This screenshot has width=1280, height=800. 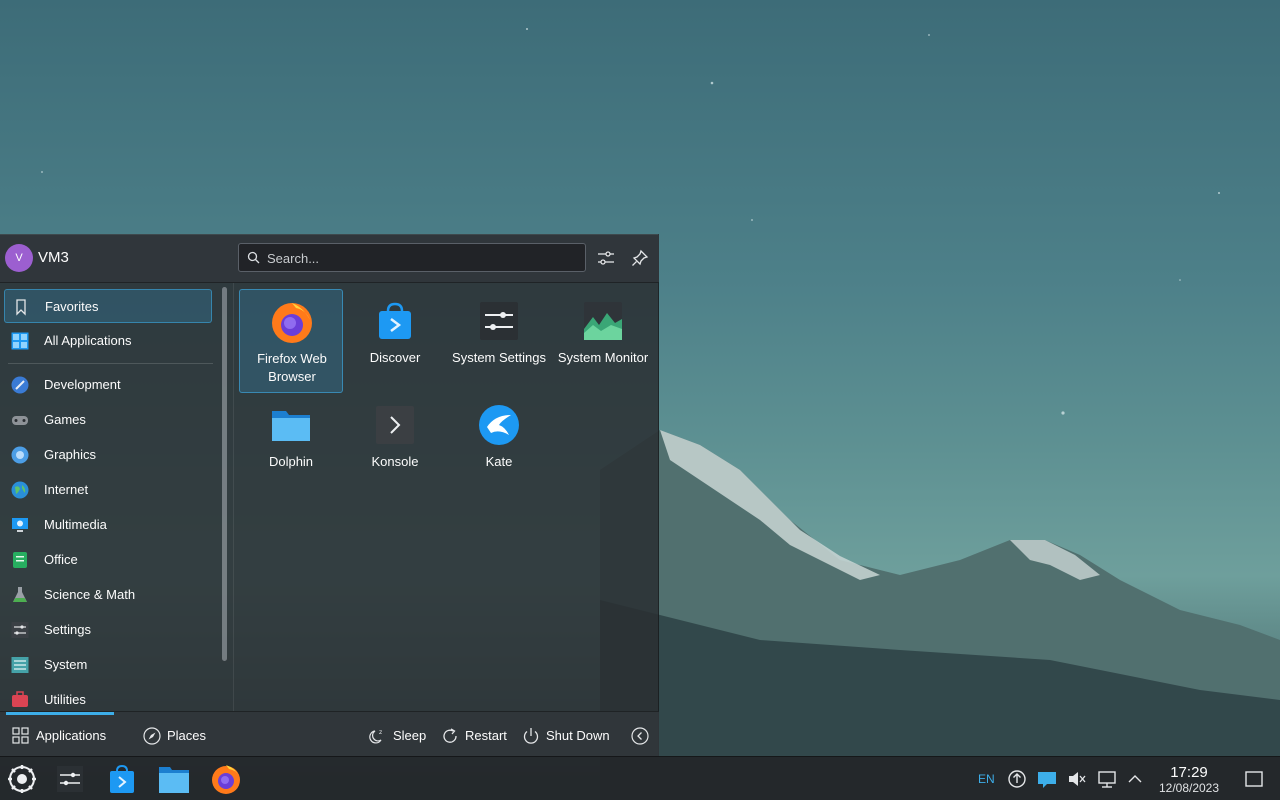 I want to click on volume-muted-icon, so click(x=1077, y=782).